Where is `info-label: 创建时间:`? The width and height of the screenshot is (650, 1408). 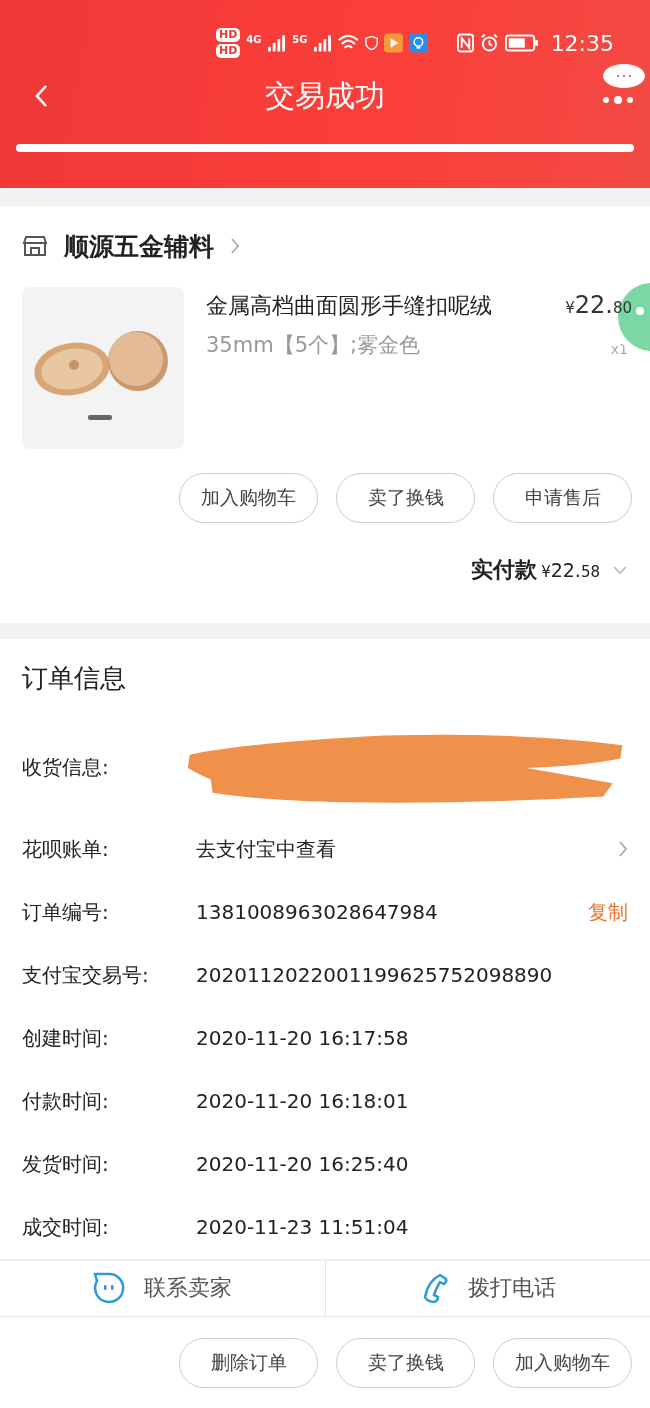
info-label: 创建时间: is located at coordinates (66, 1038).